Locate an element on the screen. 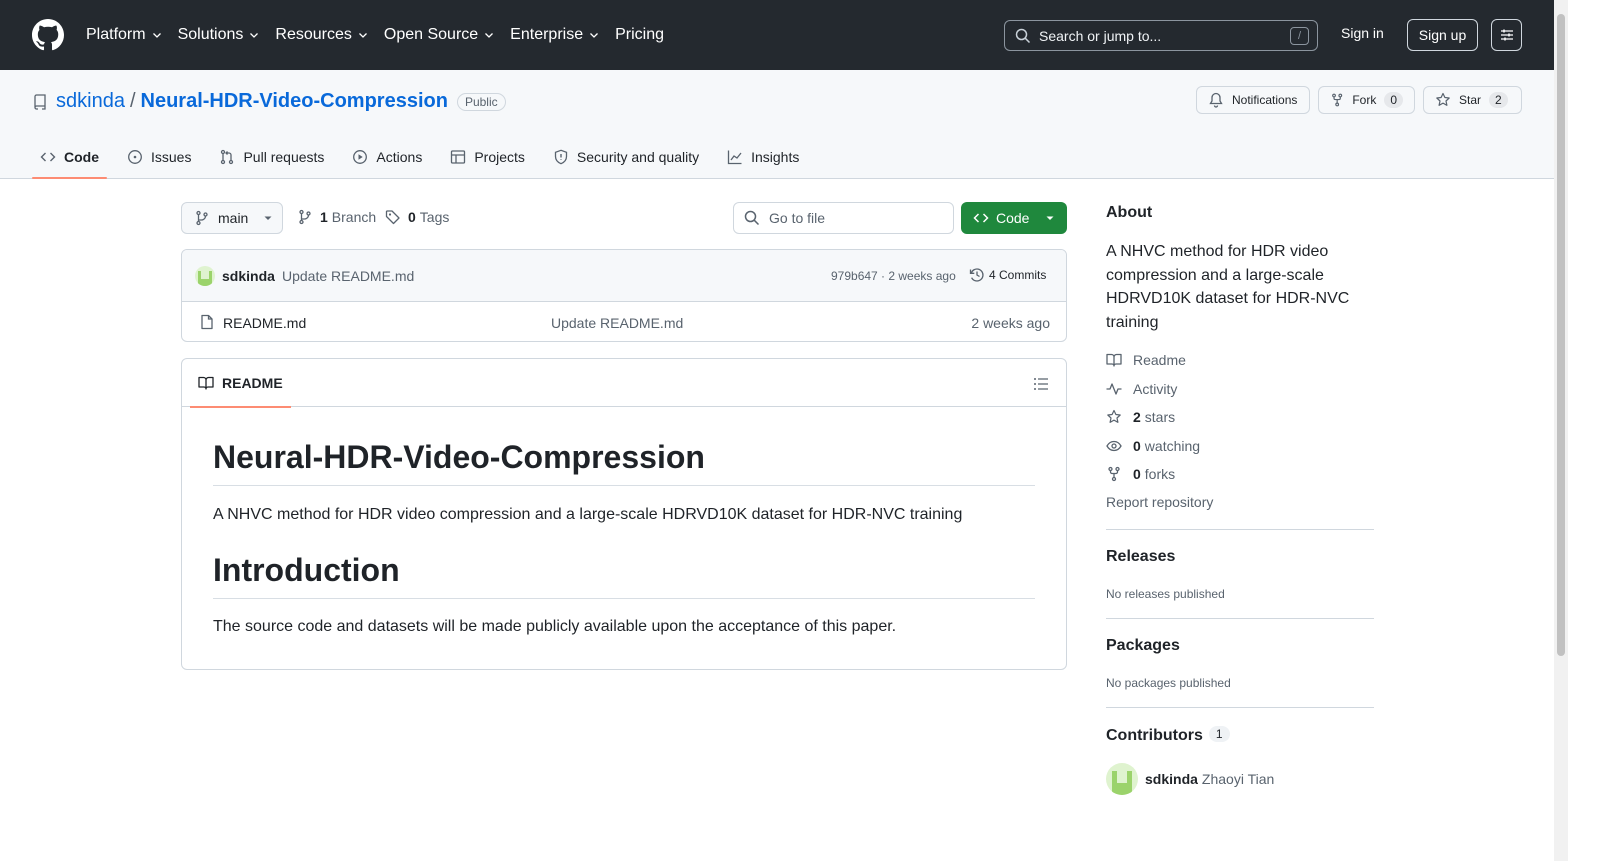 The image size is (1600, 861). tab-insights: Insights is located at coordinates (763, 157).